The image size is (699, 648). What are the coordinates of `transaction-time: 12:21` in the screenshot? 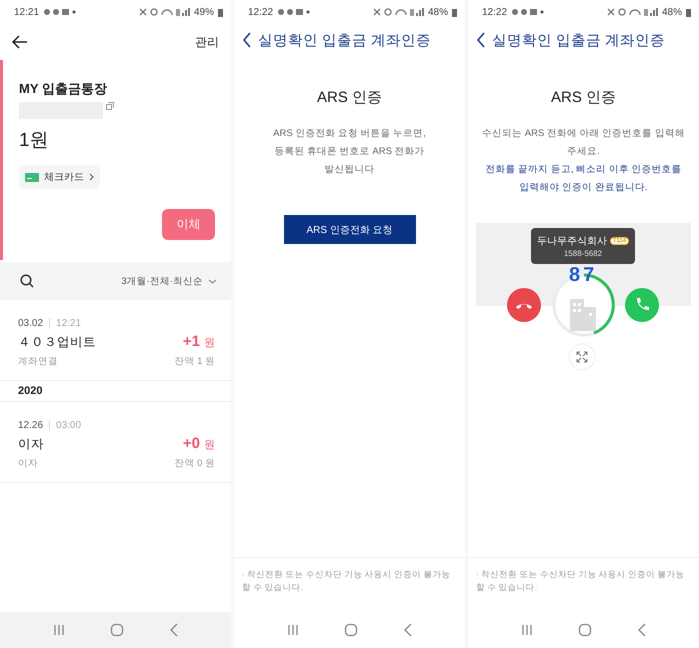 It's located at (65, 323).